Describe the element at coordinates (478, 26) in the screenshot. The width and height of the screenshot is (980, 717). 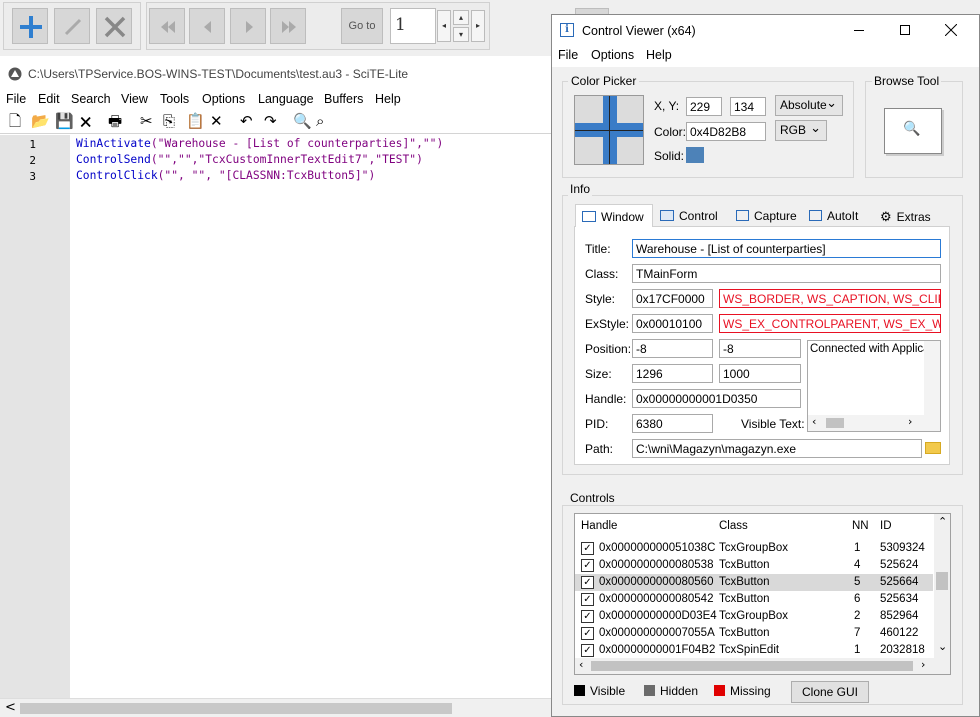
I see `spin-right-button: ▸` at that location.